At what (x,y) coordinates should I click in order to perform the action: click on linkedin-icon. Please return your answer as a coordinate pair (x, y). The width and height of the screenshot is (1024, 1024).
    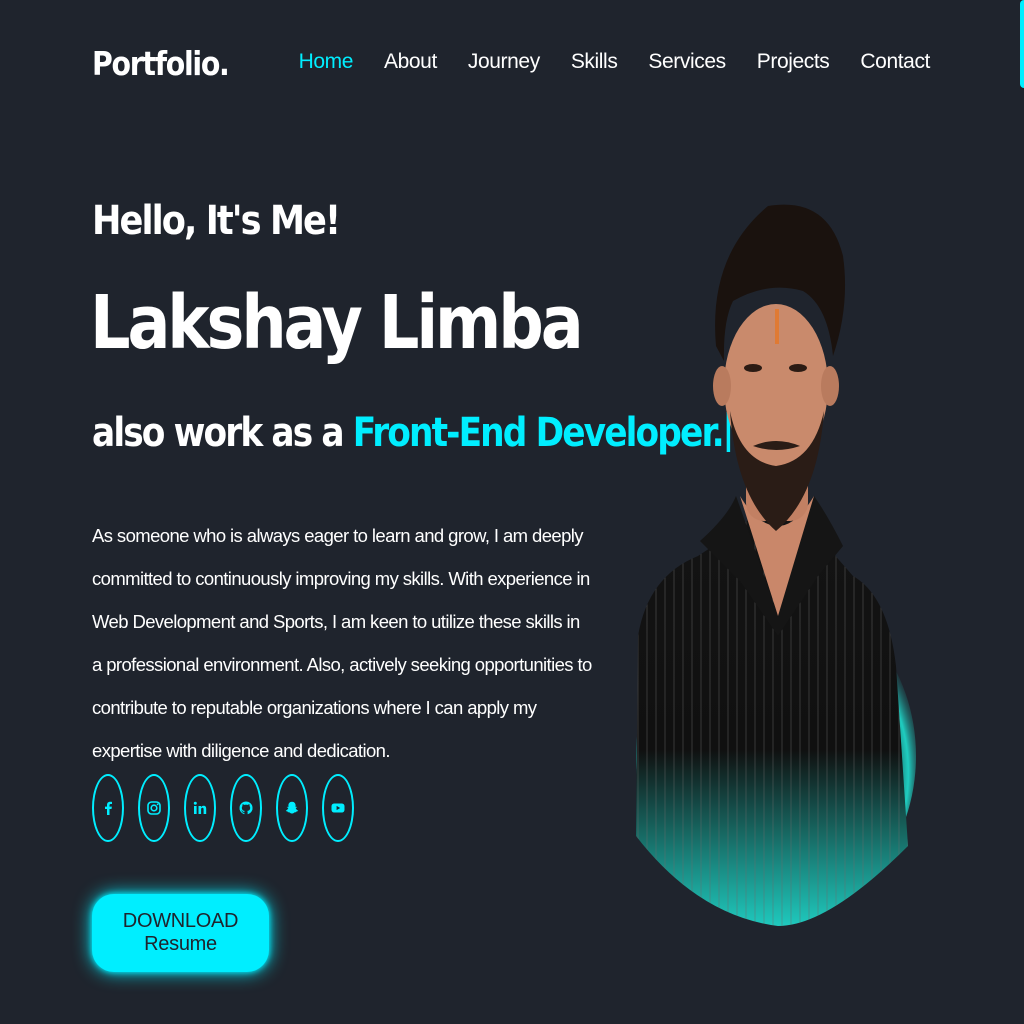
    Looking at the image, I should click on (200, 807).